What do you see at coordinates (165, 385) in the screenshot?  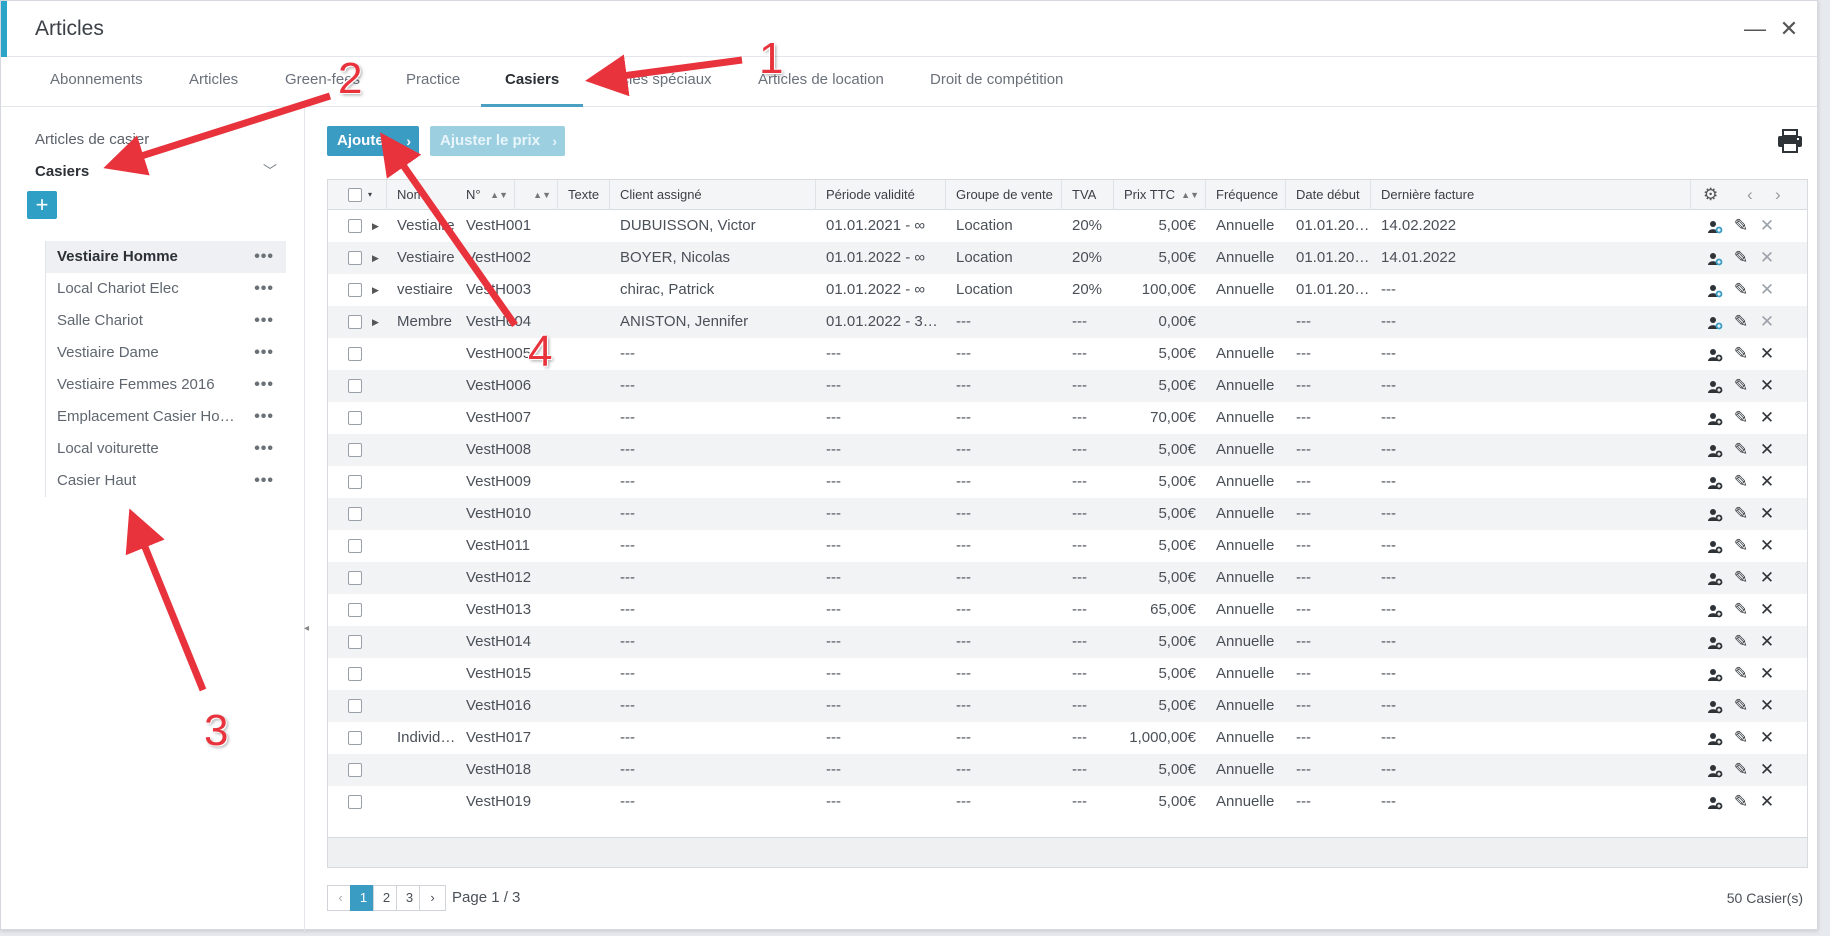 I see `sidebar-item: Vestiaire Femmes 2016 •••` at bounding box center [165, 385].